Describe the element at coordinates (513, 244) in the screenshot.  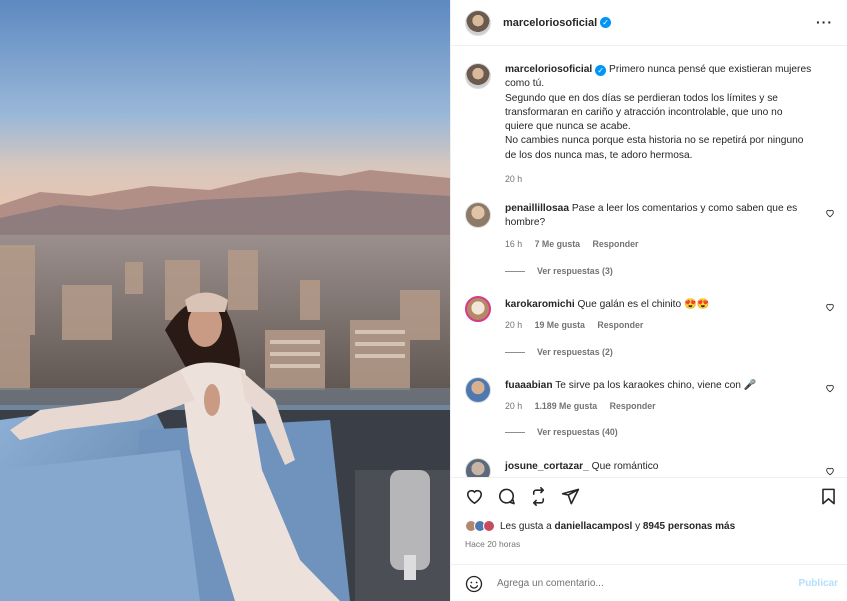
I see `timestamp: 16 h` at that location.